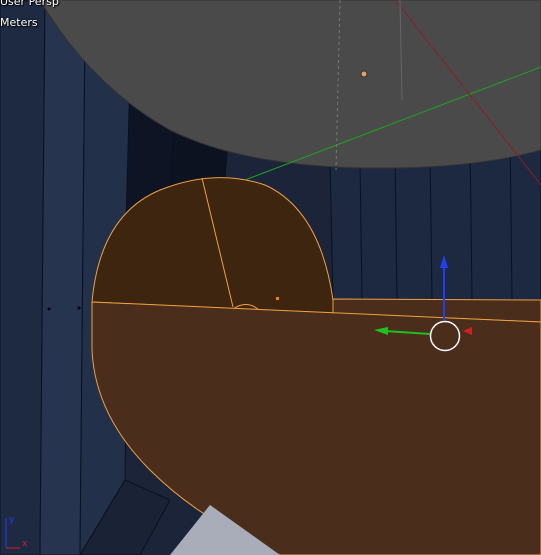  I want to click on axis-y-label: y, so click(12, 520).